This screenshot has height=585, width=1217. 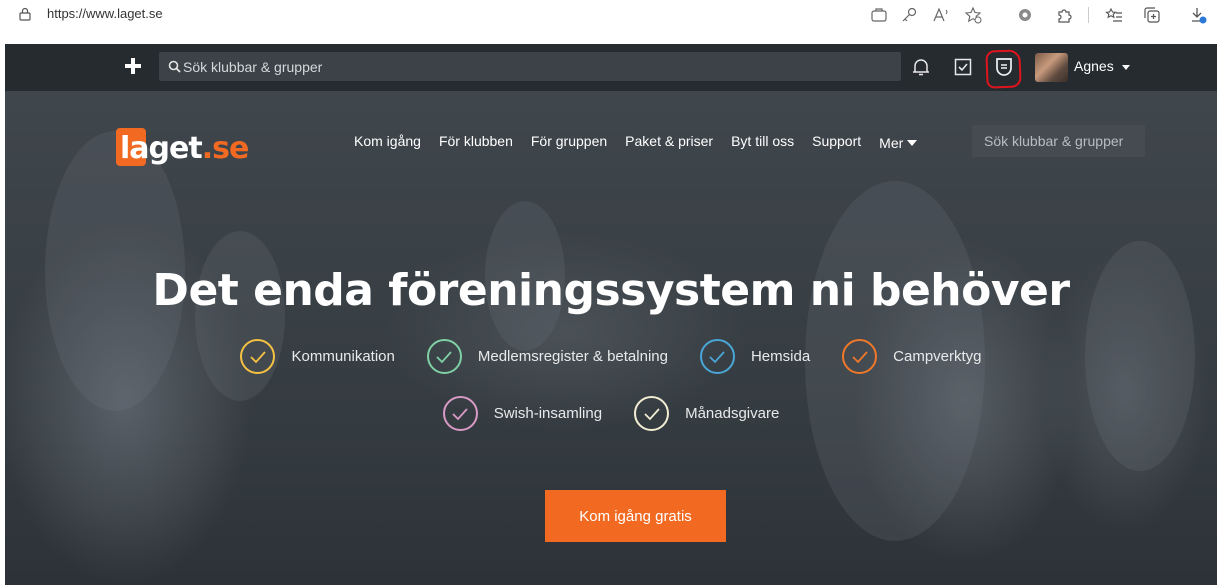 What do you see at coordinates (133, 66) in the screenshot?
I see `plus-icon` at bounding box center [133, 66].